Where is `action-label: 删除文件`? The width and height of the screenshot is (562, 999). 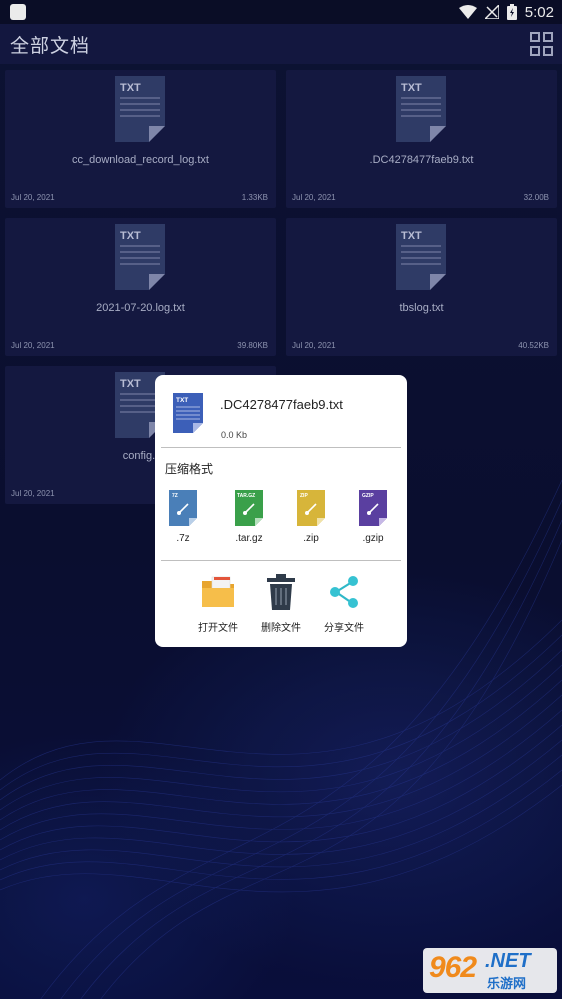 action-label: 删除文件 is located at coordinates (281, 628).